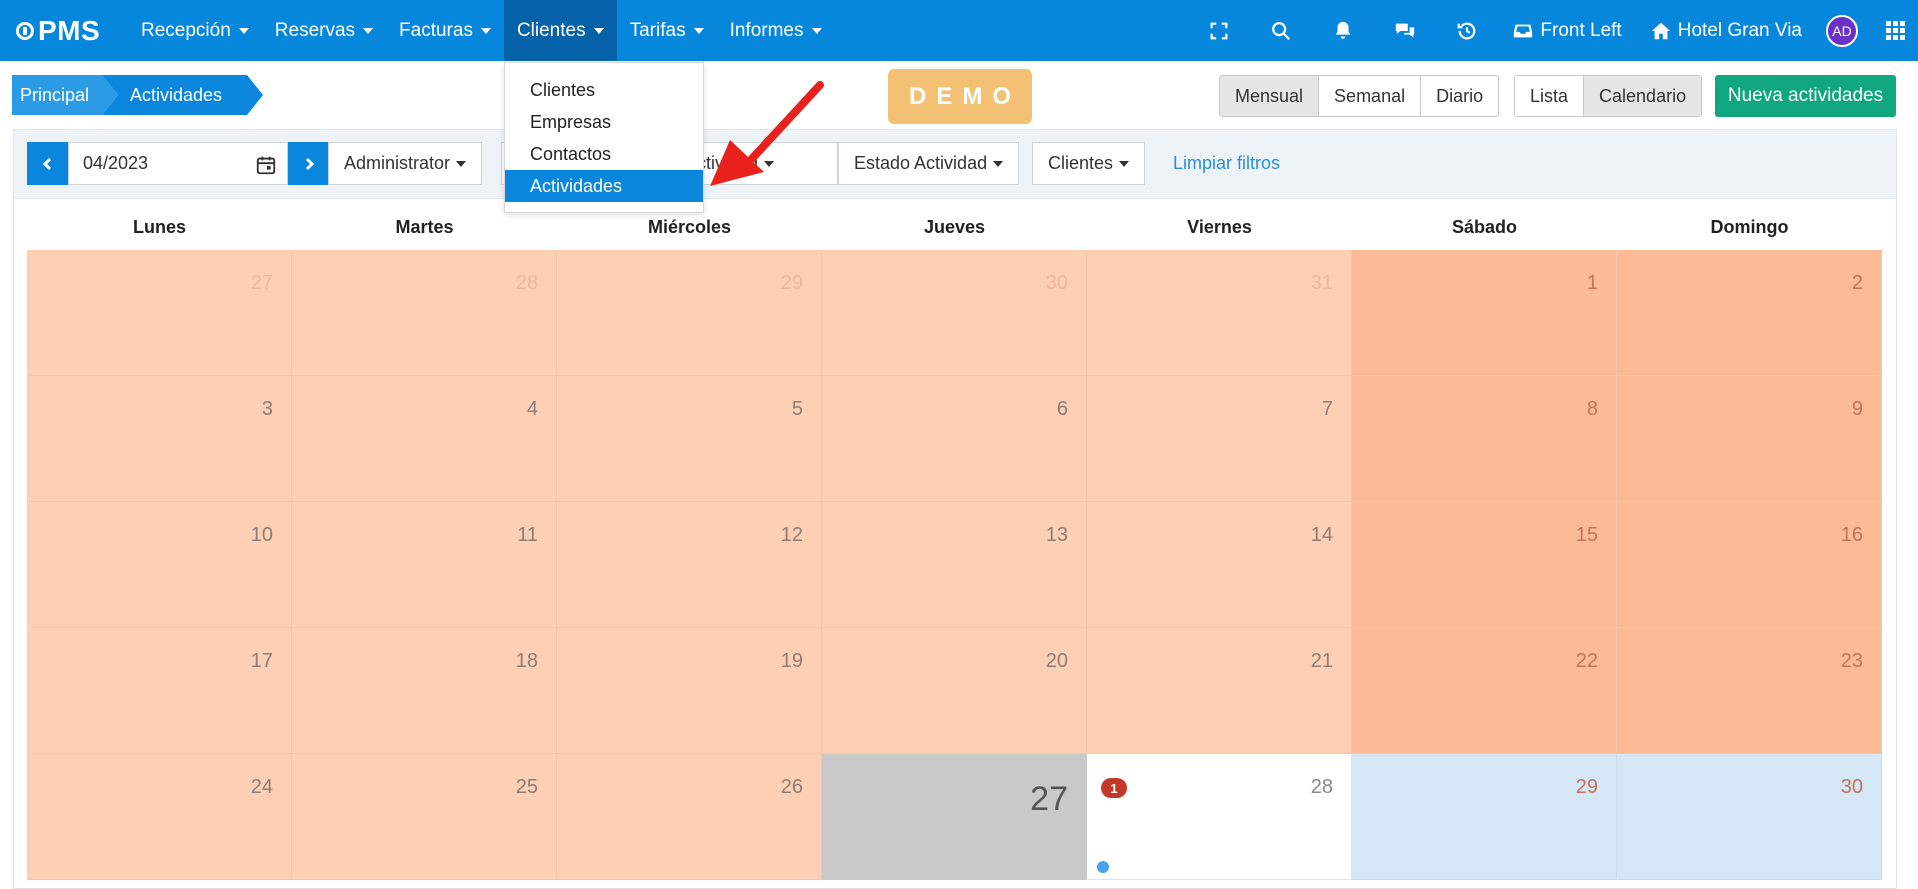  Describe the element at coordinates (1739, 30) in the screenshot. I see `hotel-label: Hotel Gran Via` at that location.